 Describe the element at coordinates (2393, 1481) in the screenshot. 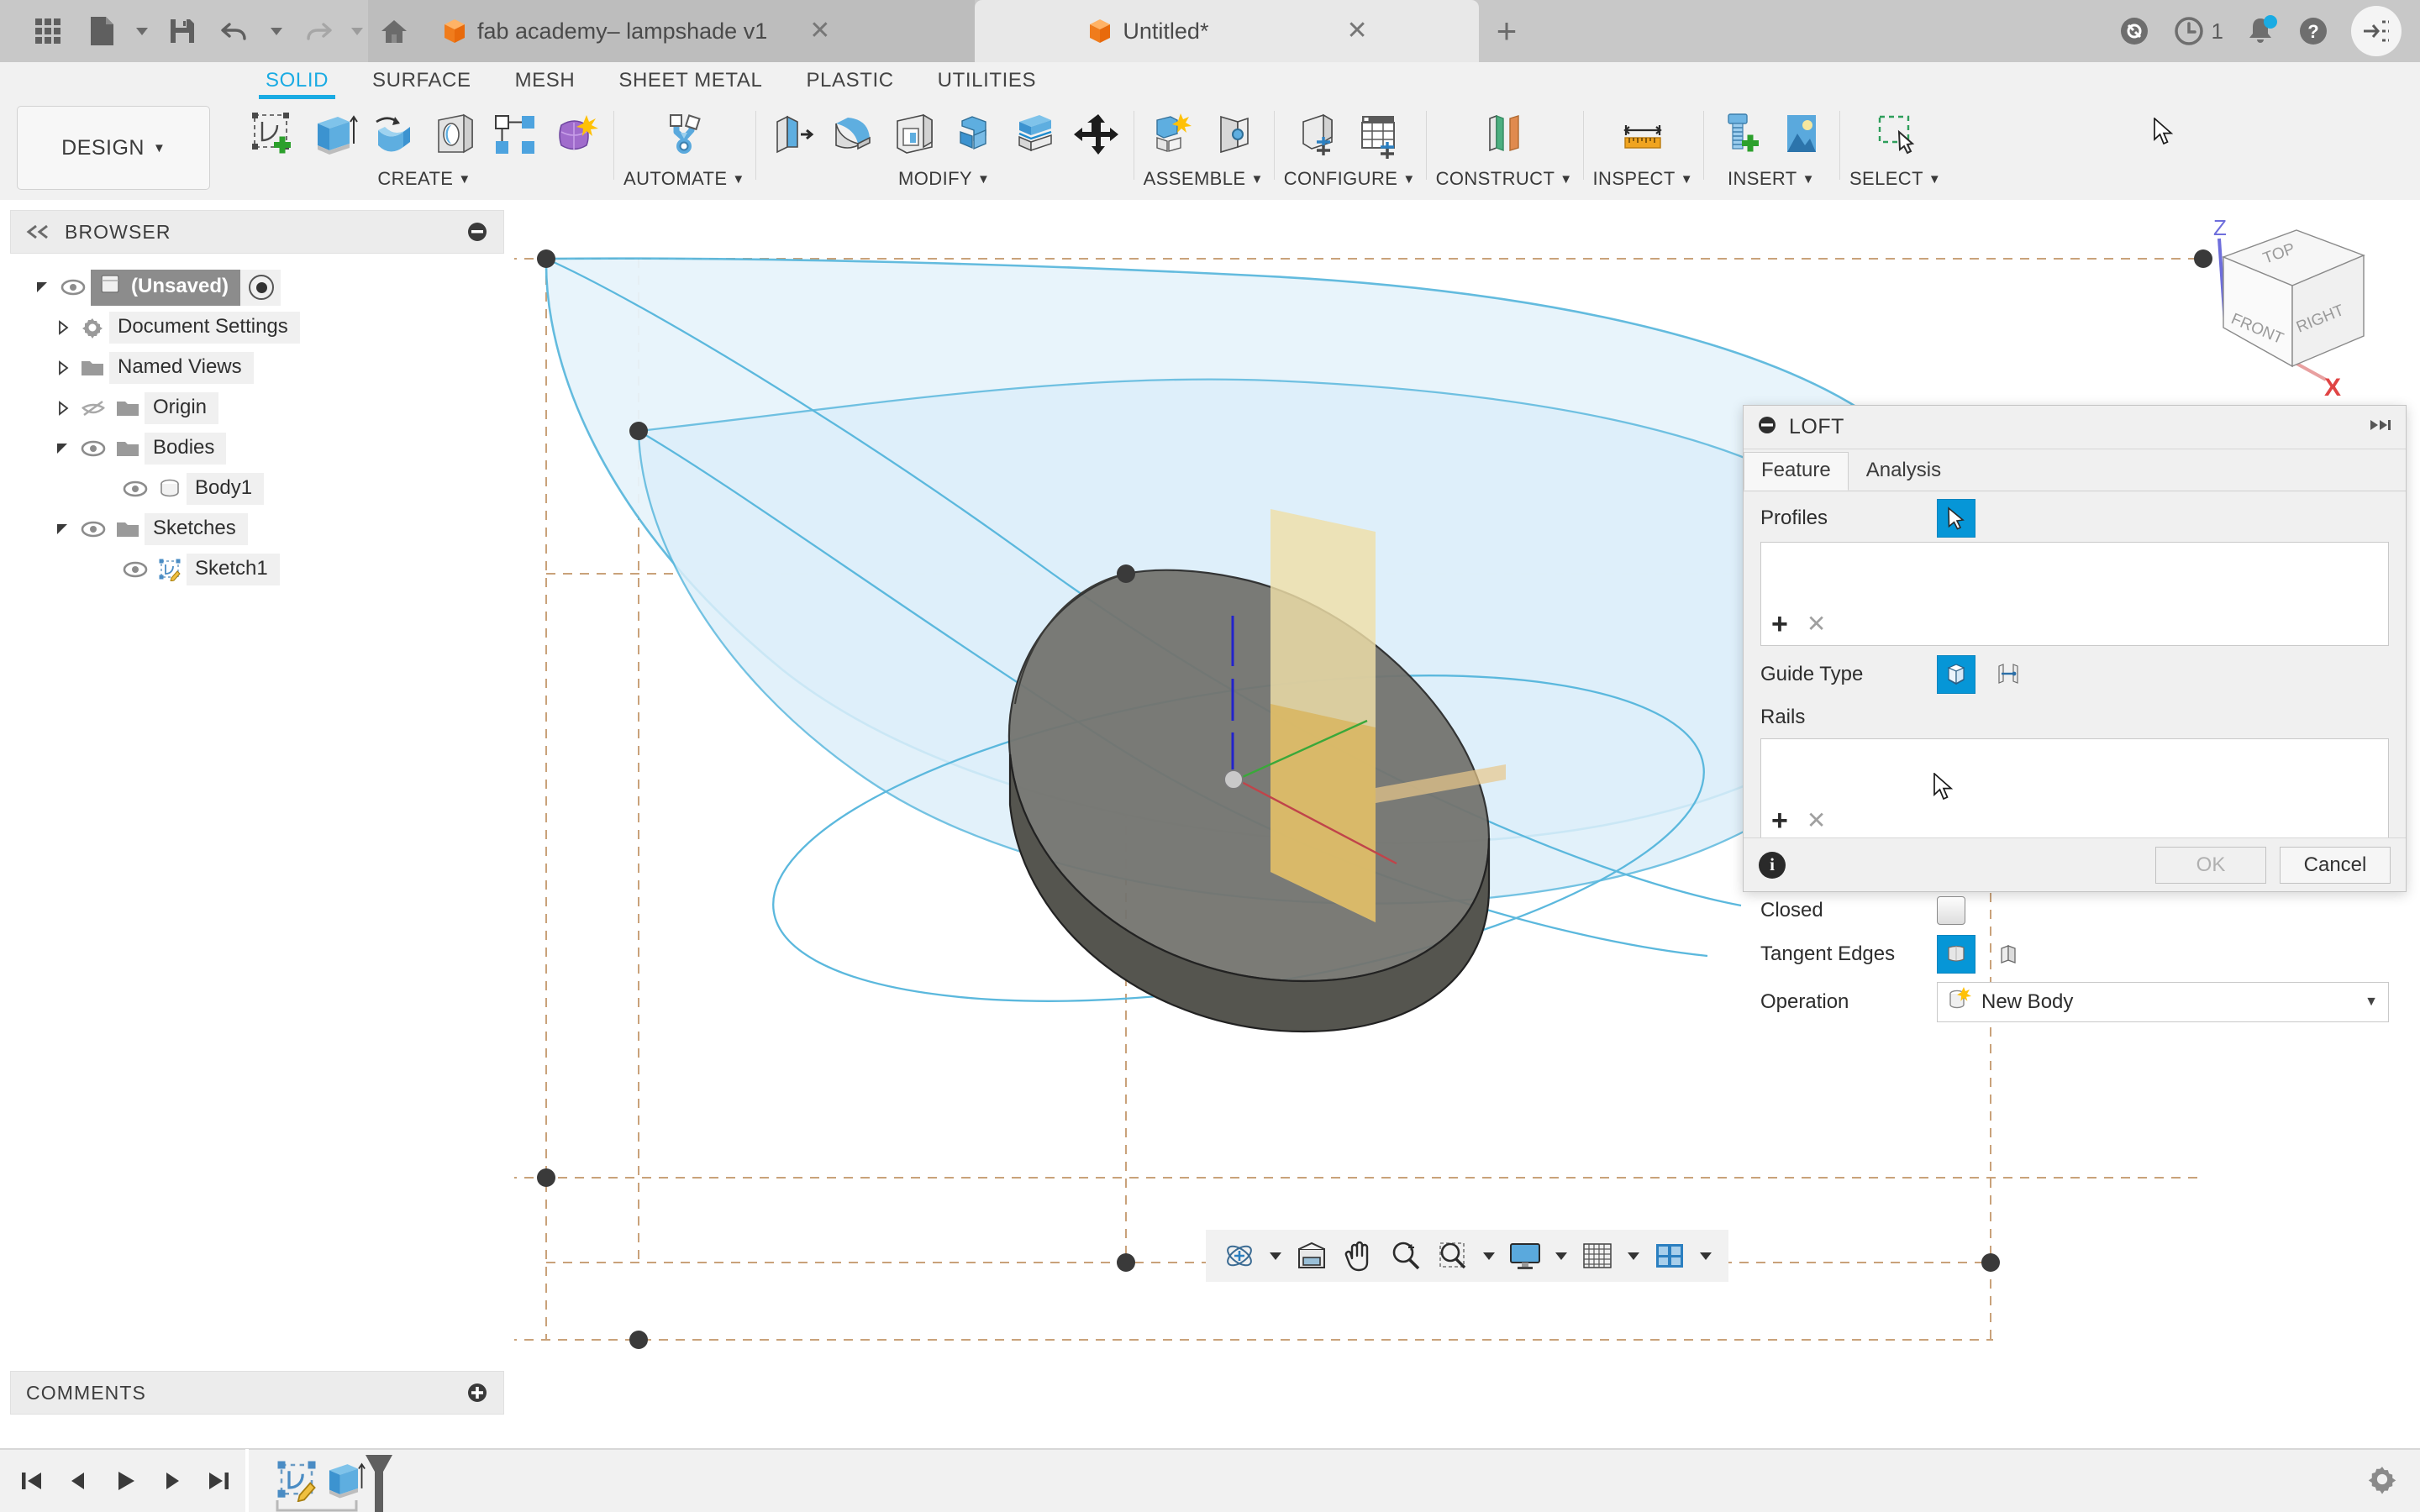

I see `timeline-settings-gear-icon` at that location.